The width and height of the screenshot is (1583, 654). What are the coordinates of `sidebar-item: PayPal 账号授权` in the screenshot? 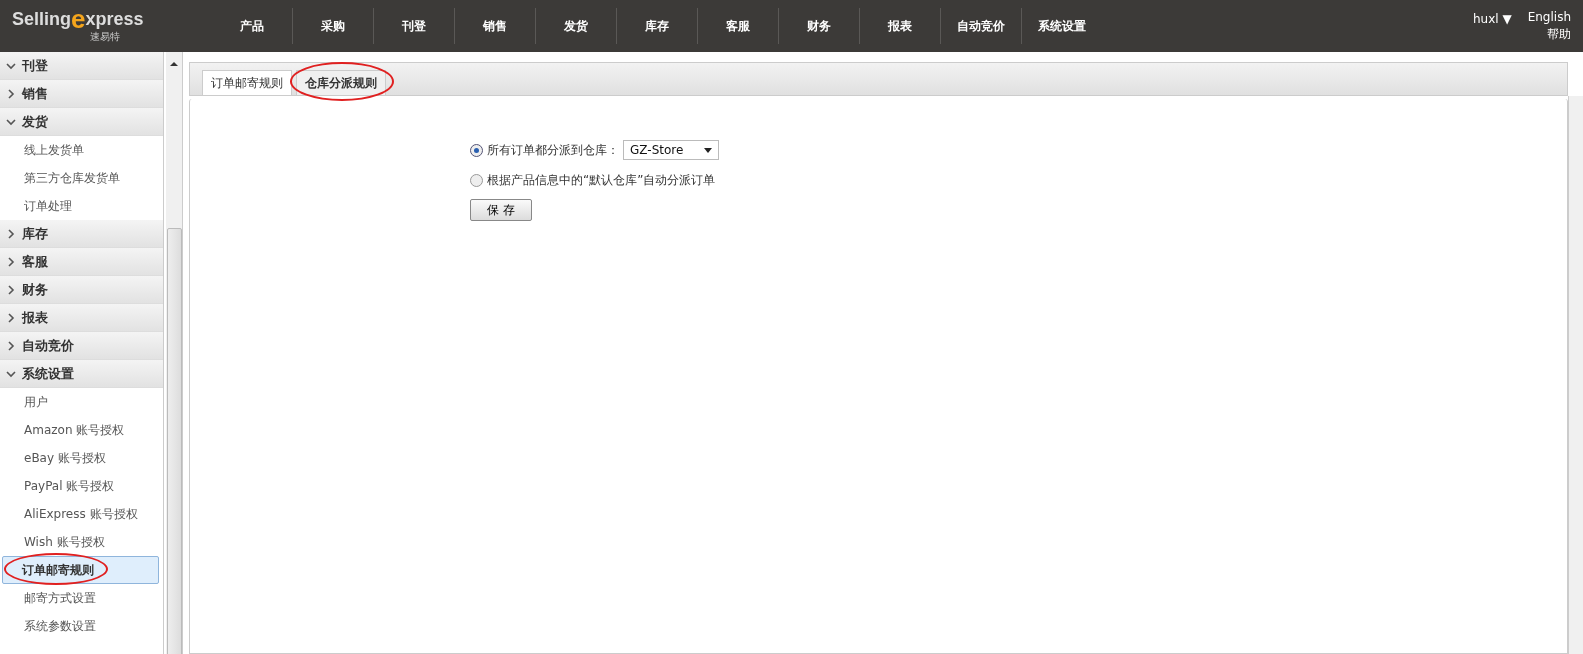 It's located at (81, 486).